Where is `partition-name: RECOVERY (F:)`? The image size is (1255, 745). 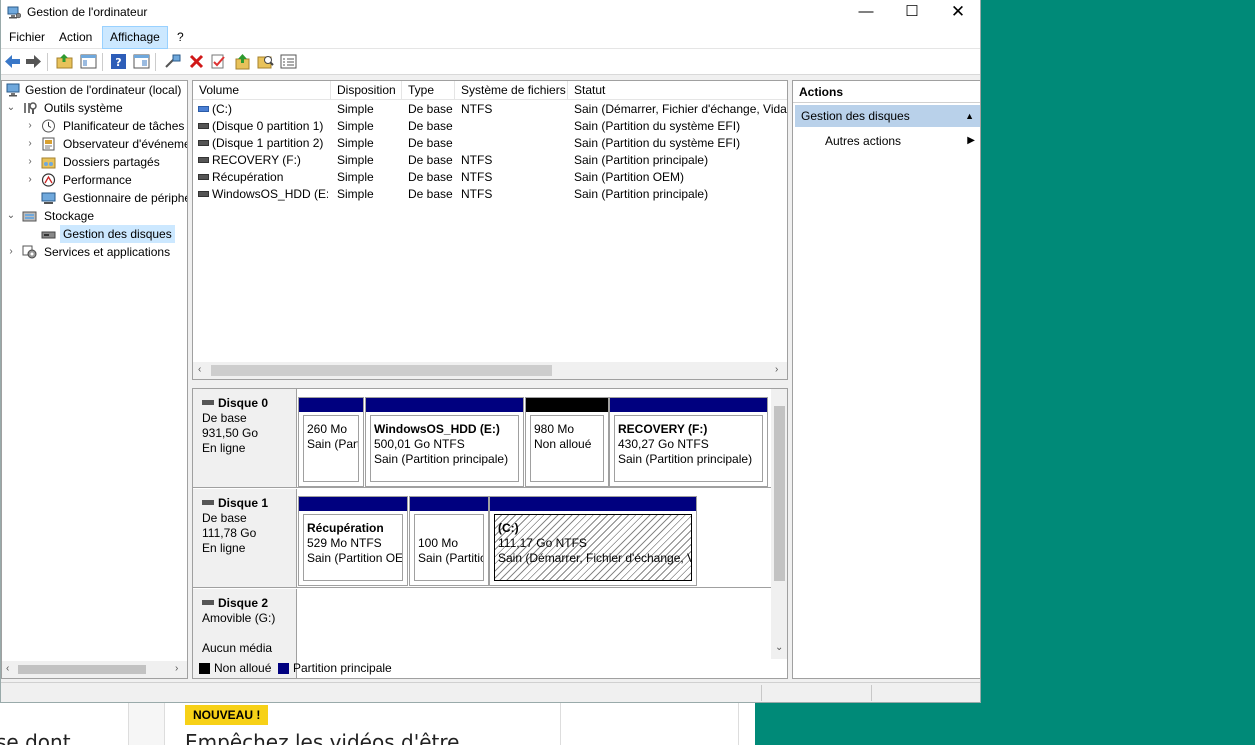 partition-name: RECOVERY (F:) is located at coordinates (663, 429).